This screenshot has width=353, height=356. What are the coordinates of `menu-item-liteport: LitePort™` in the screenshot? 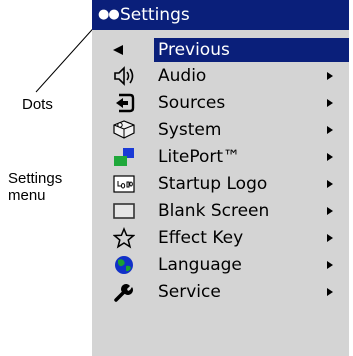 It's located at (220, 157).